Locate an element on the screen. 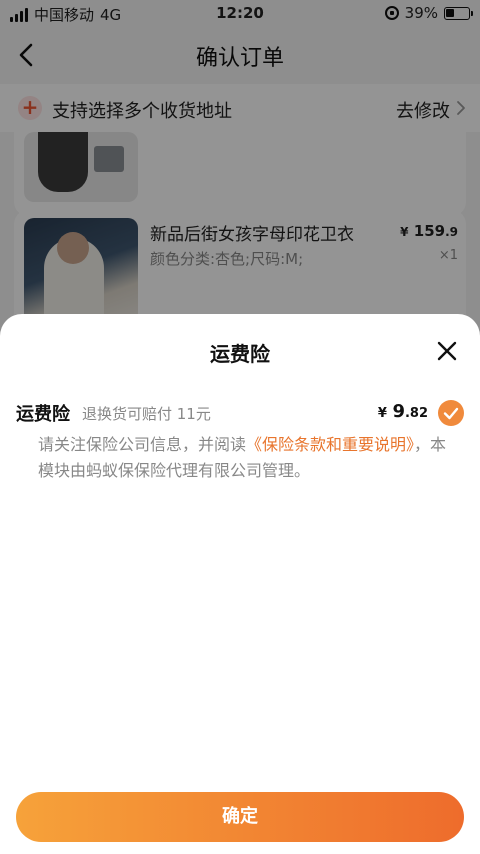  close-icon is located at coordinates (447, 351).